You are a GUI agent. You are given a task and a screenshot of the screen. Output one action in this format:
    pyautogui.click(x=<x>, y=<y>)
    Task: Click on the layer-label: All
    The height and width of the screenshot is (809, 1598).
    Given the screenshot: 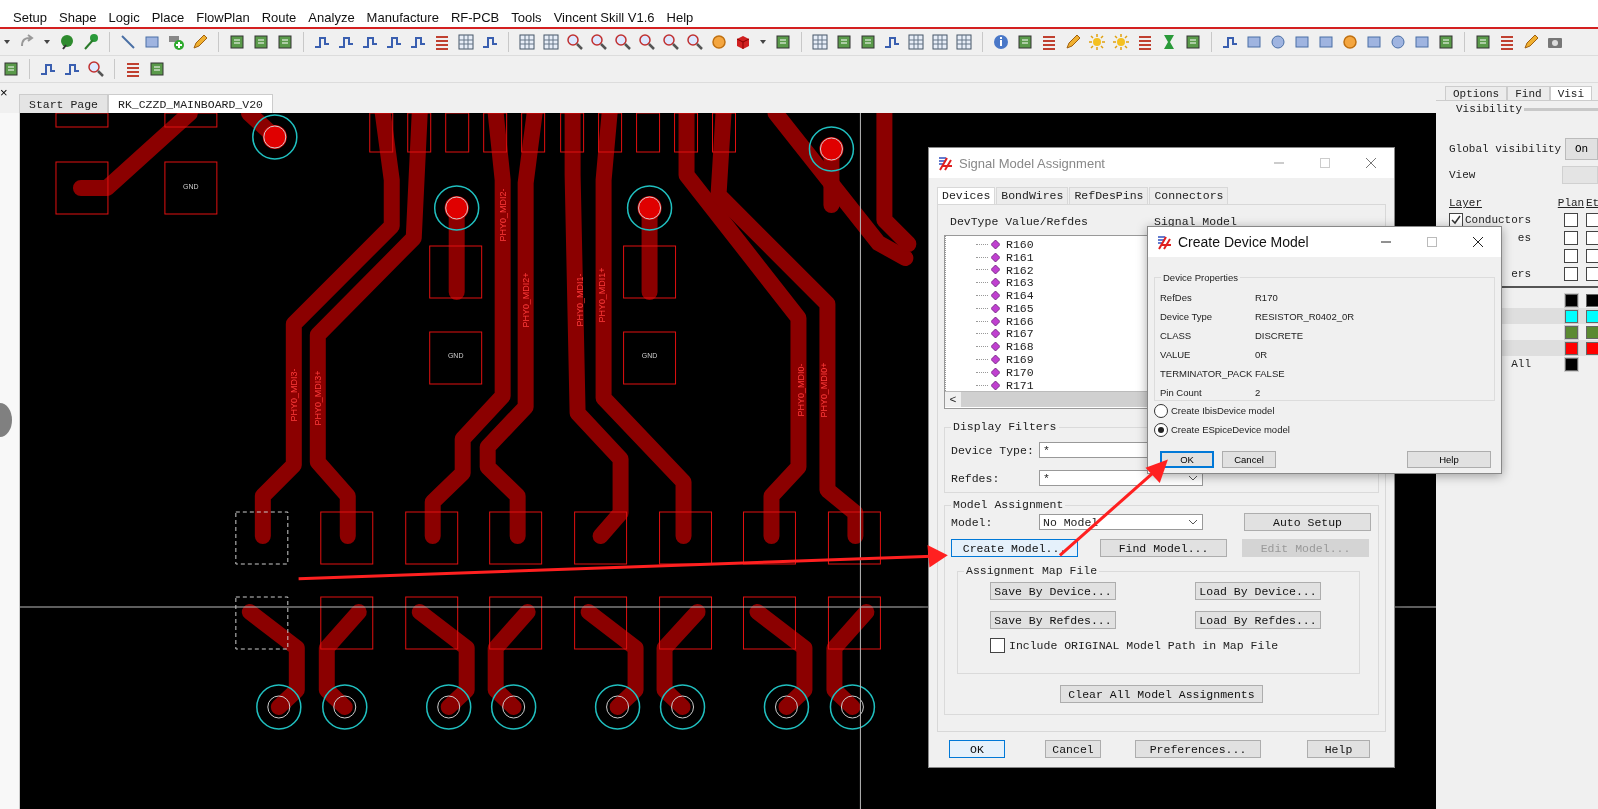 What is the action you would take?
    pyautogui.click(x=1521, y=364)
    